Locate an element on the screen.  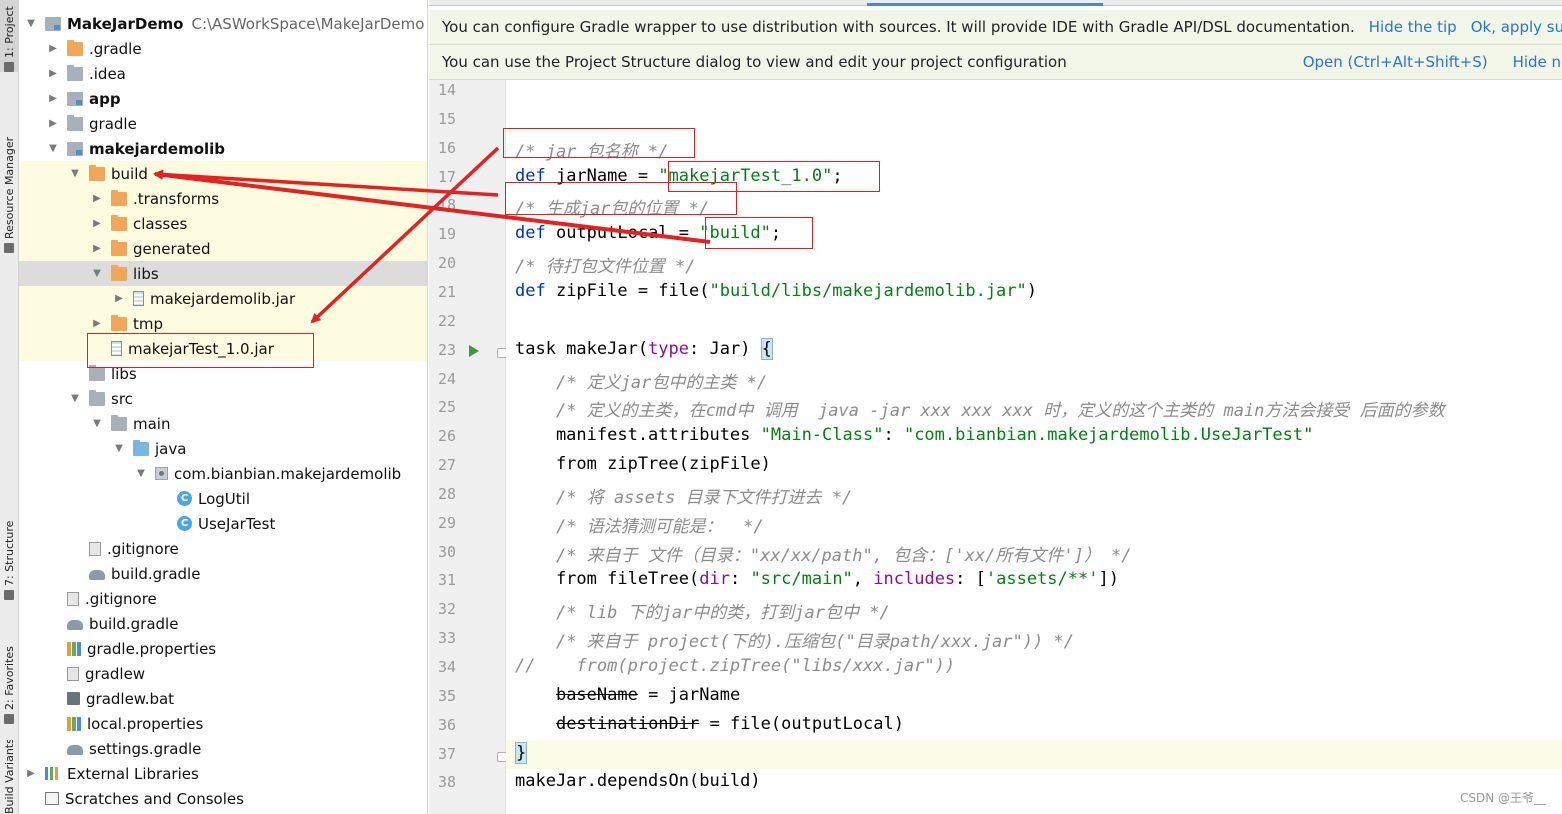
favorites-tab: 2: Favorites is located at coordinates (9, 674).